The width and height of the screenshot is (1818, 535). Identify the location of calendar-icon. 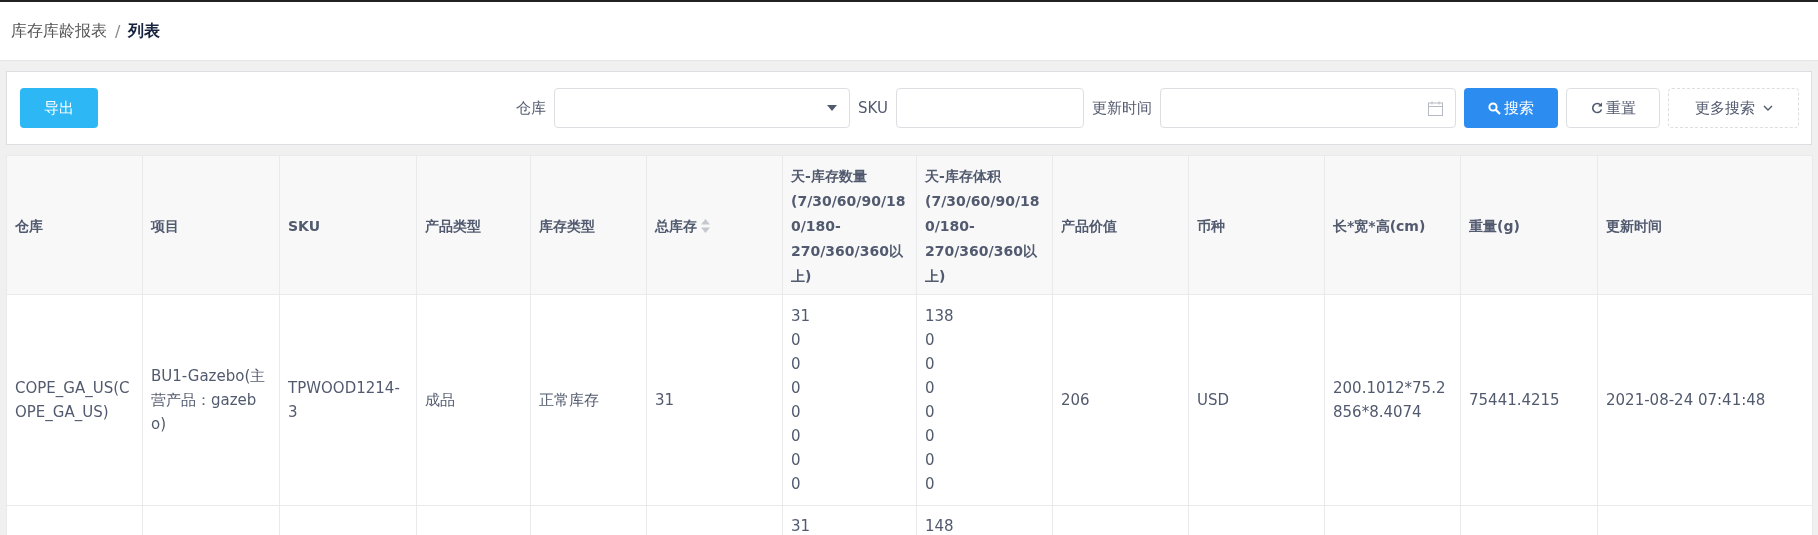
(1435, 108).